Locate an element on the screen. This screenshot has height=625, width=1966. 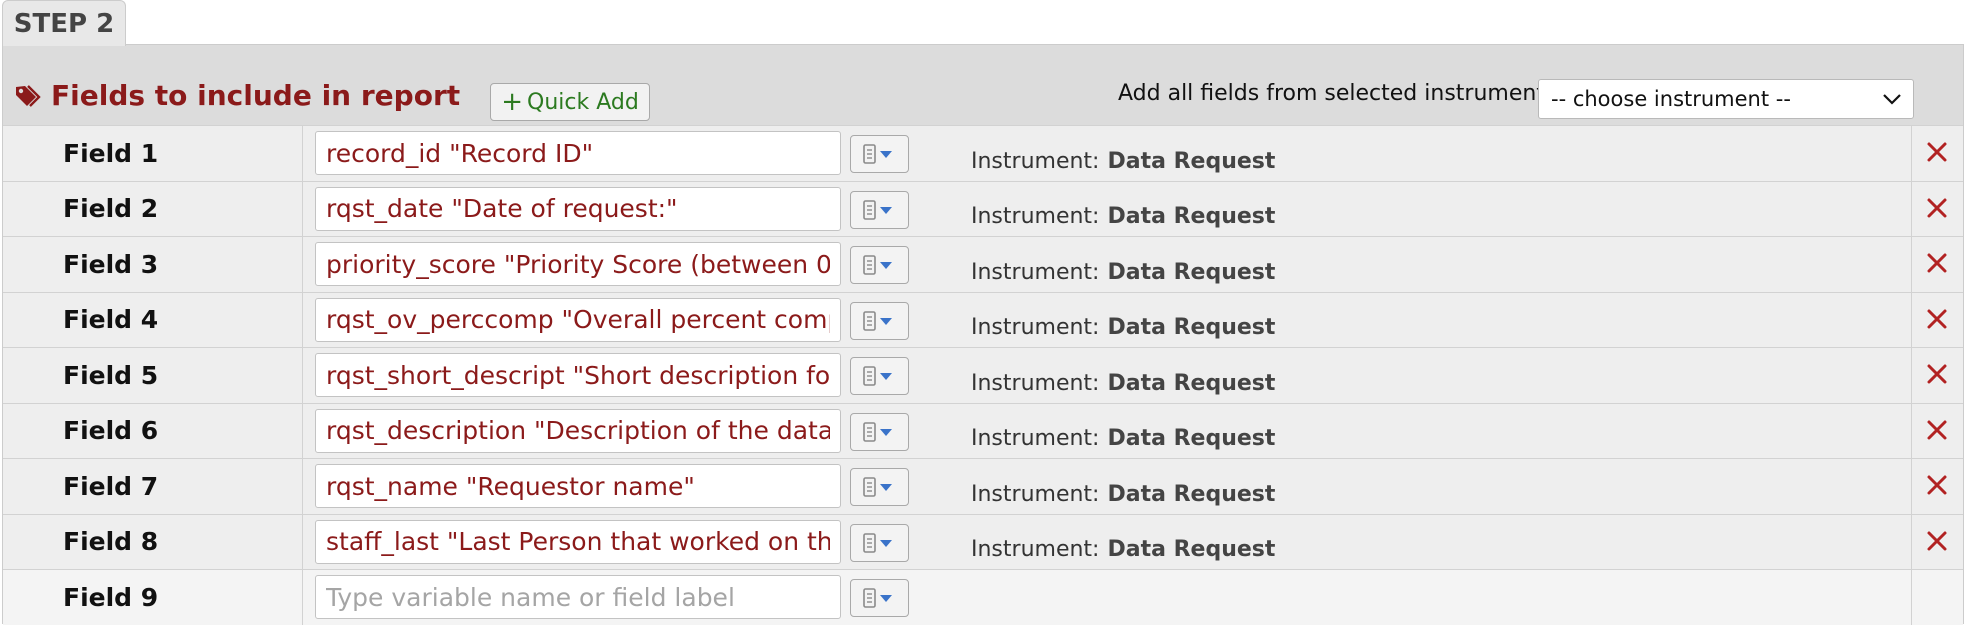
instrument-select-value: -- choose instrument -- is located at coordinates (1671, 99).